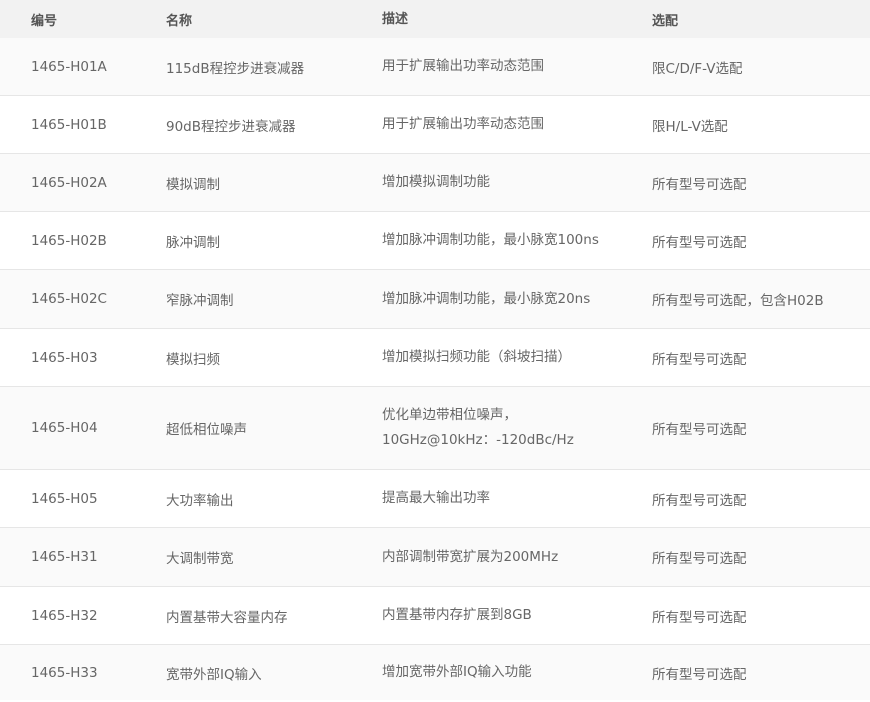 This screenshot has width=870, height=702. What do you see at coordinates (486, 298) in the screenshot?
I see `description-line: 增加脉冲调制功能，最小脉宽20ns` at bounding box center [486, 298].